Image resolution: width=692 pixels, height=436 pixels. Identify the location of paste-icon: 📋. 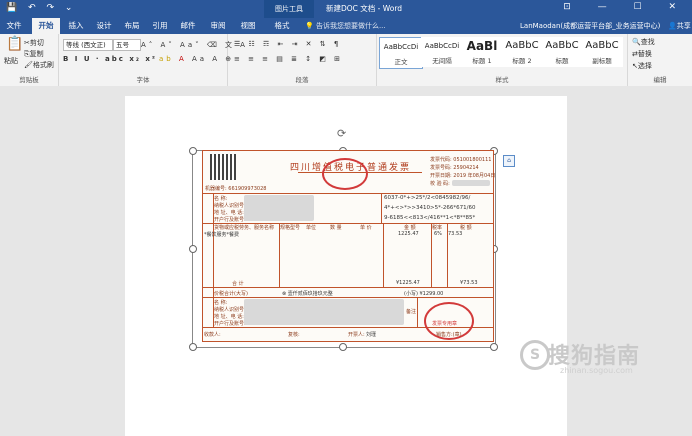
(14, 44).